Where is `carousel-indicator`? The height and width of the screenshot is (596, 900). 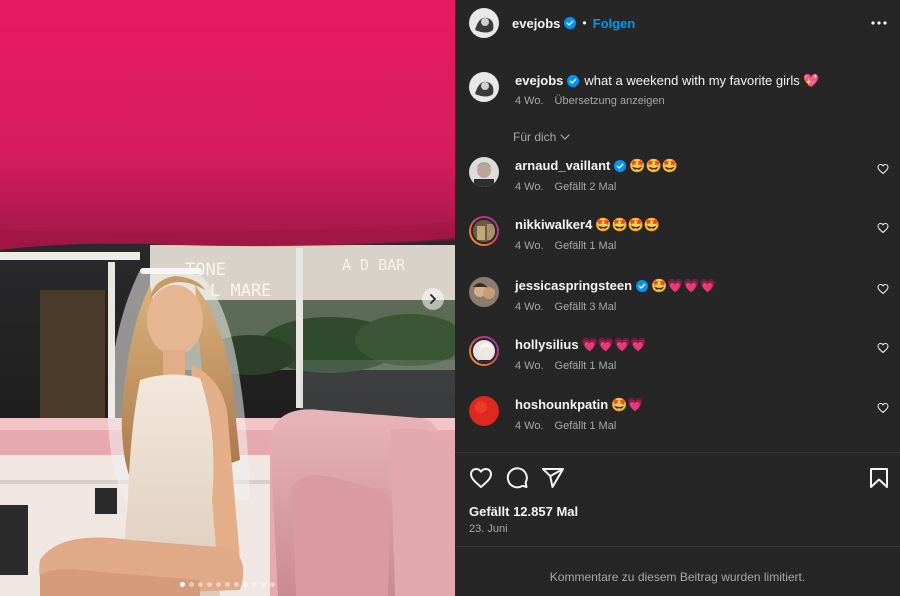
carousel-indicator is located at coordinates (227, 584).